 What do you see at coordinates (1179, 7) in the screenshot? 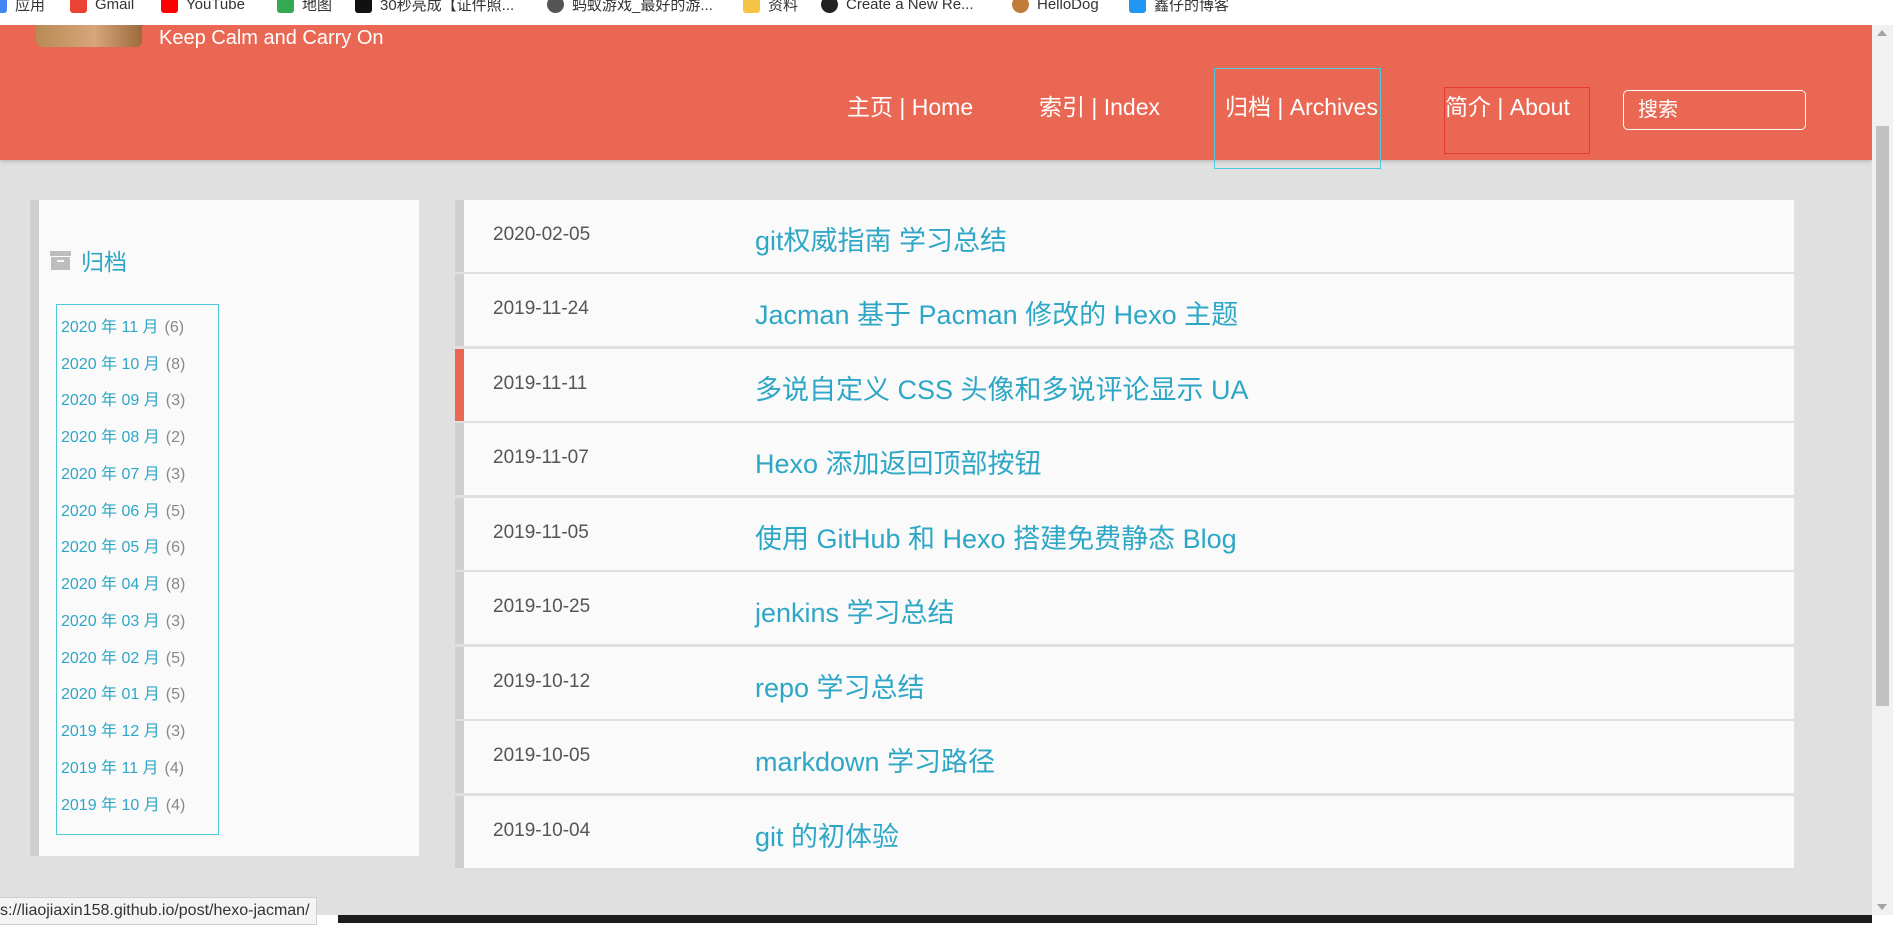
I see `bookmark-blog: 鑫仔的博客` at bounding box center [1179, 7].